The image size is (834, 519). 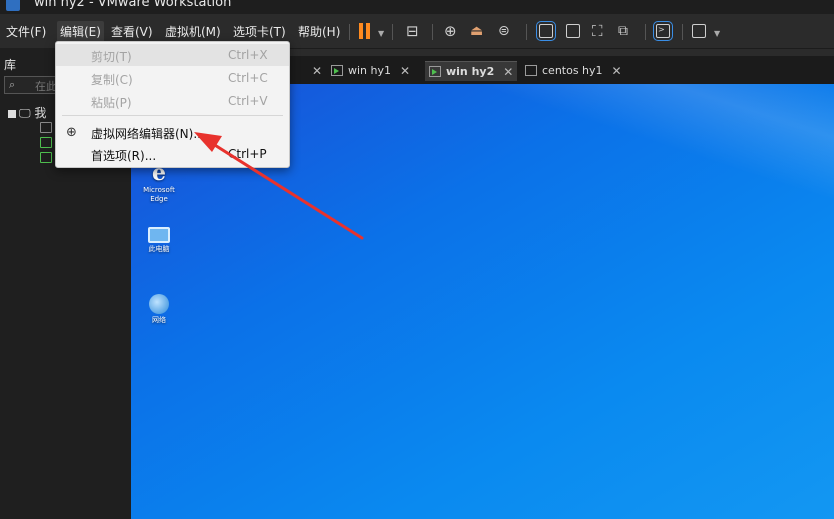 I want to click on vmware-app-icon, so click(x=13, y=5).